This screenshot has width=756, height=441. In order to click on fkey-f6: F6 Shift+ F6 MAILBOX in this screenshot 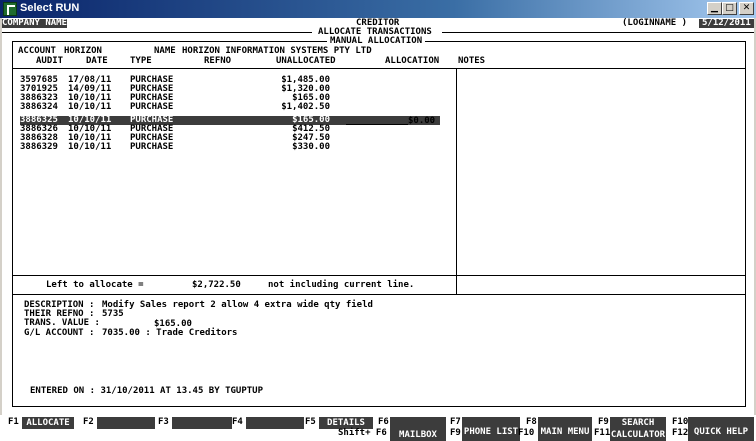, I will do `click(392, 428)`.